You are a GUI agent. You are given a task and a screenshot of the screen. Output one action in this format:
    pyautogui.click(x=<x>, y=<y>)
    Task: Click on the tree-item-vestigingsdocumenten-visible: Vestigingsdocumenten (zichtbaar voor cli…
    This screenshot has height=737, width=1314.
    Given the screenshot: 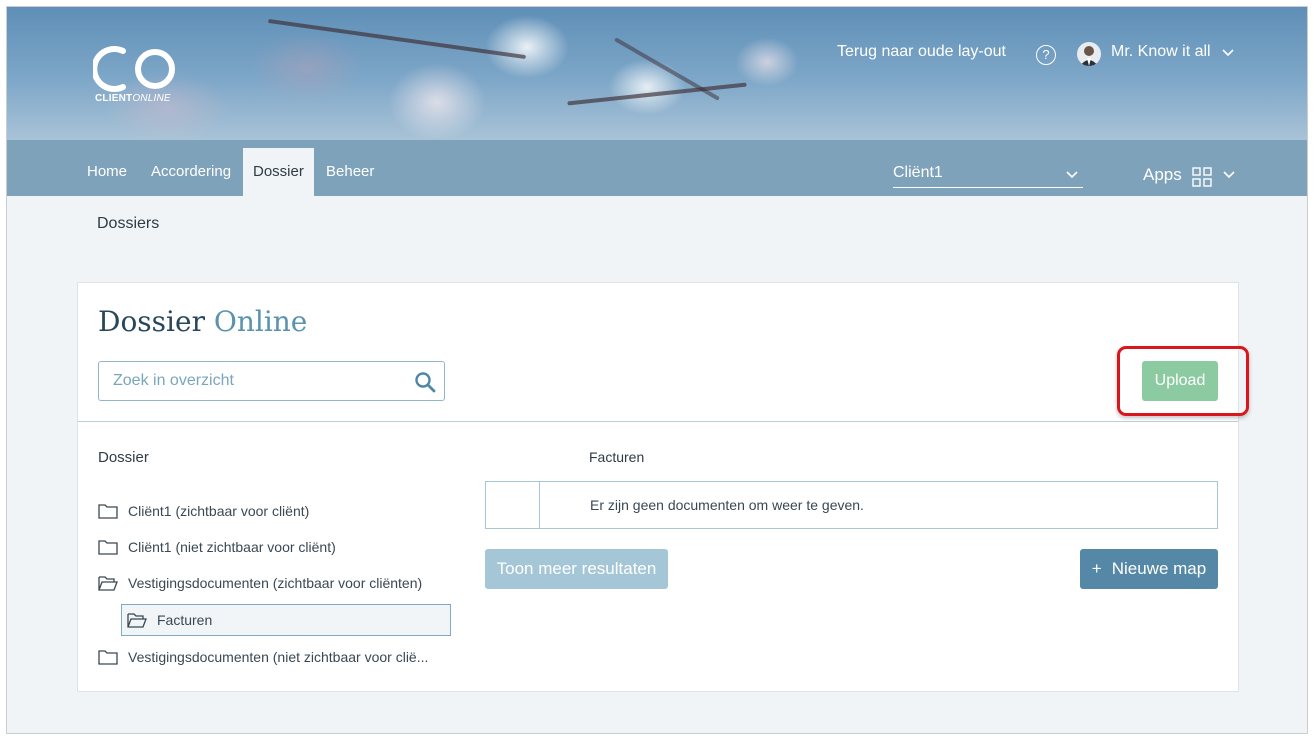 What is the action you would take?
    pyautogui.click(x=278, y=584)
    